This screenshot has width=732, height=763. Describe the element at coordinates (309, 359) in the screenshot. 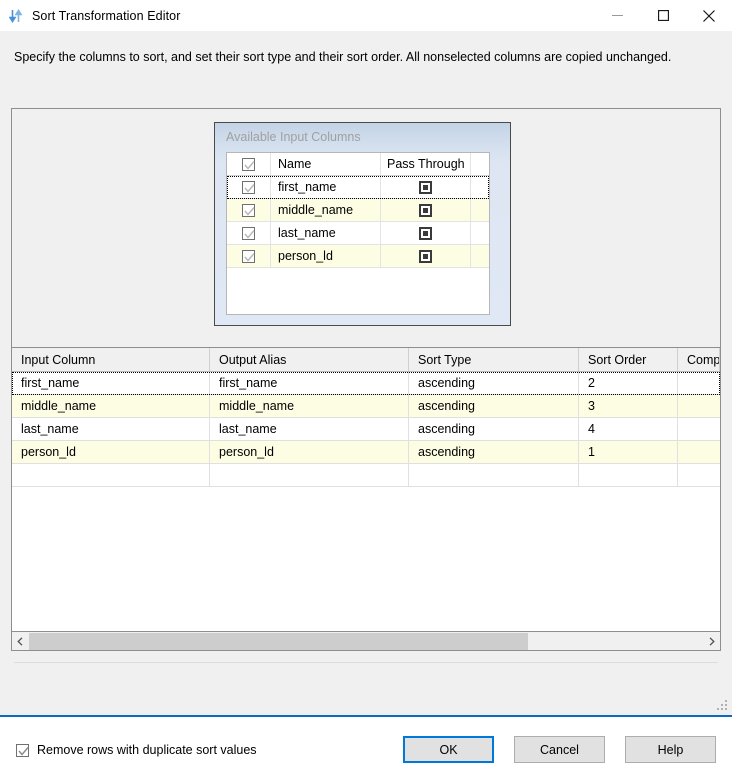

I see `header-output-alias: Output Alias` at that location.